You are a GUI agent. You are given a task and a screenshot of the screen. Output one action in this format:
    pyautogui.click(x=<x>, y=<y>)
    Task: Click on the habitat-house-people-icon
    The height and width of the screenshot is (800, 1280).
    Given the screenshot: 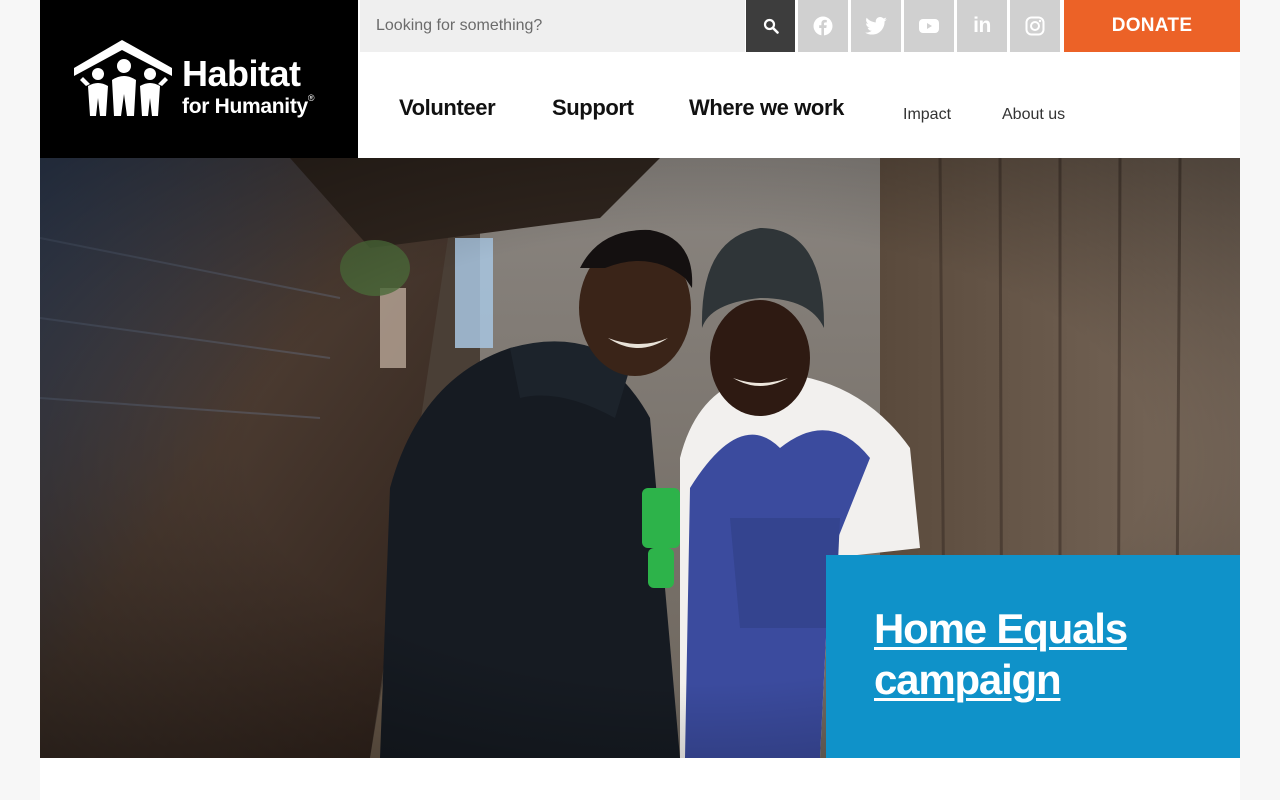 What is the action you would take?
    pyautogui.click(x=123, y=78)
    